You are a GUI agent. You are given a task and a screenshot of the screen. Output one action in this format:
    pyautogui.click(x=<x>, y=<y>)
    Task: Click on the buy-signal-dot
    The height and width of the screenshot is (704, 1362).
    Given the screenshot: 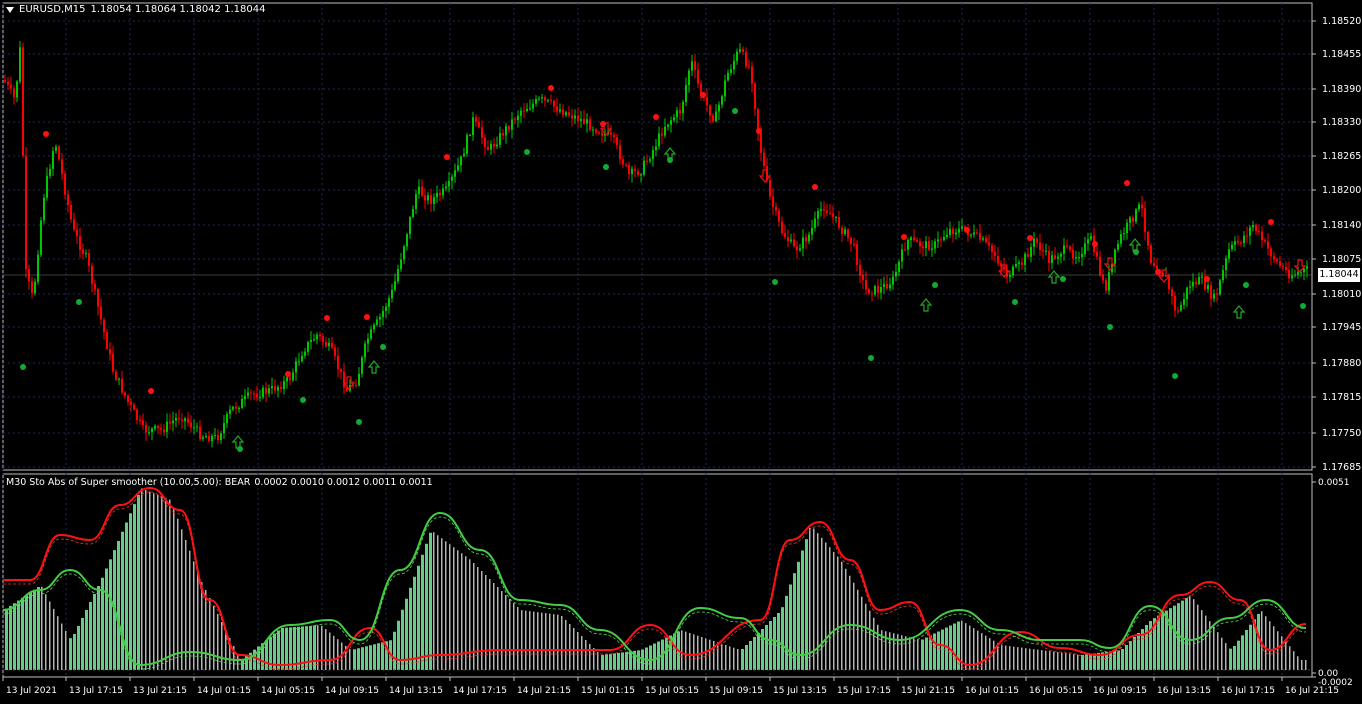 What is the action you would take?
    pyautogui.click(x=606, y=167)
    